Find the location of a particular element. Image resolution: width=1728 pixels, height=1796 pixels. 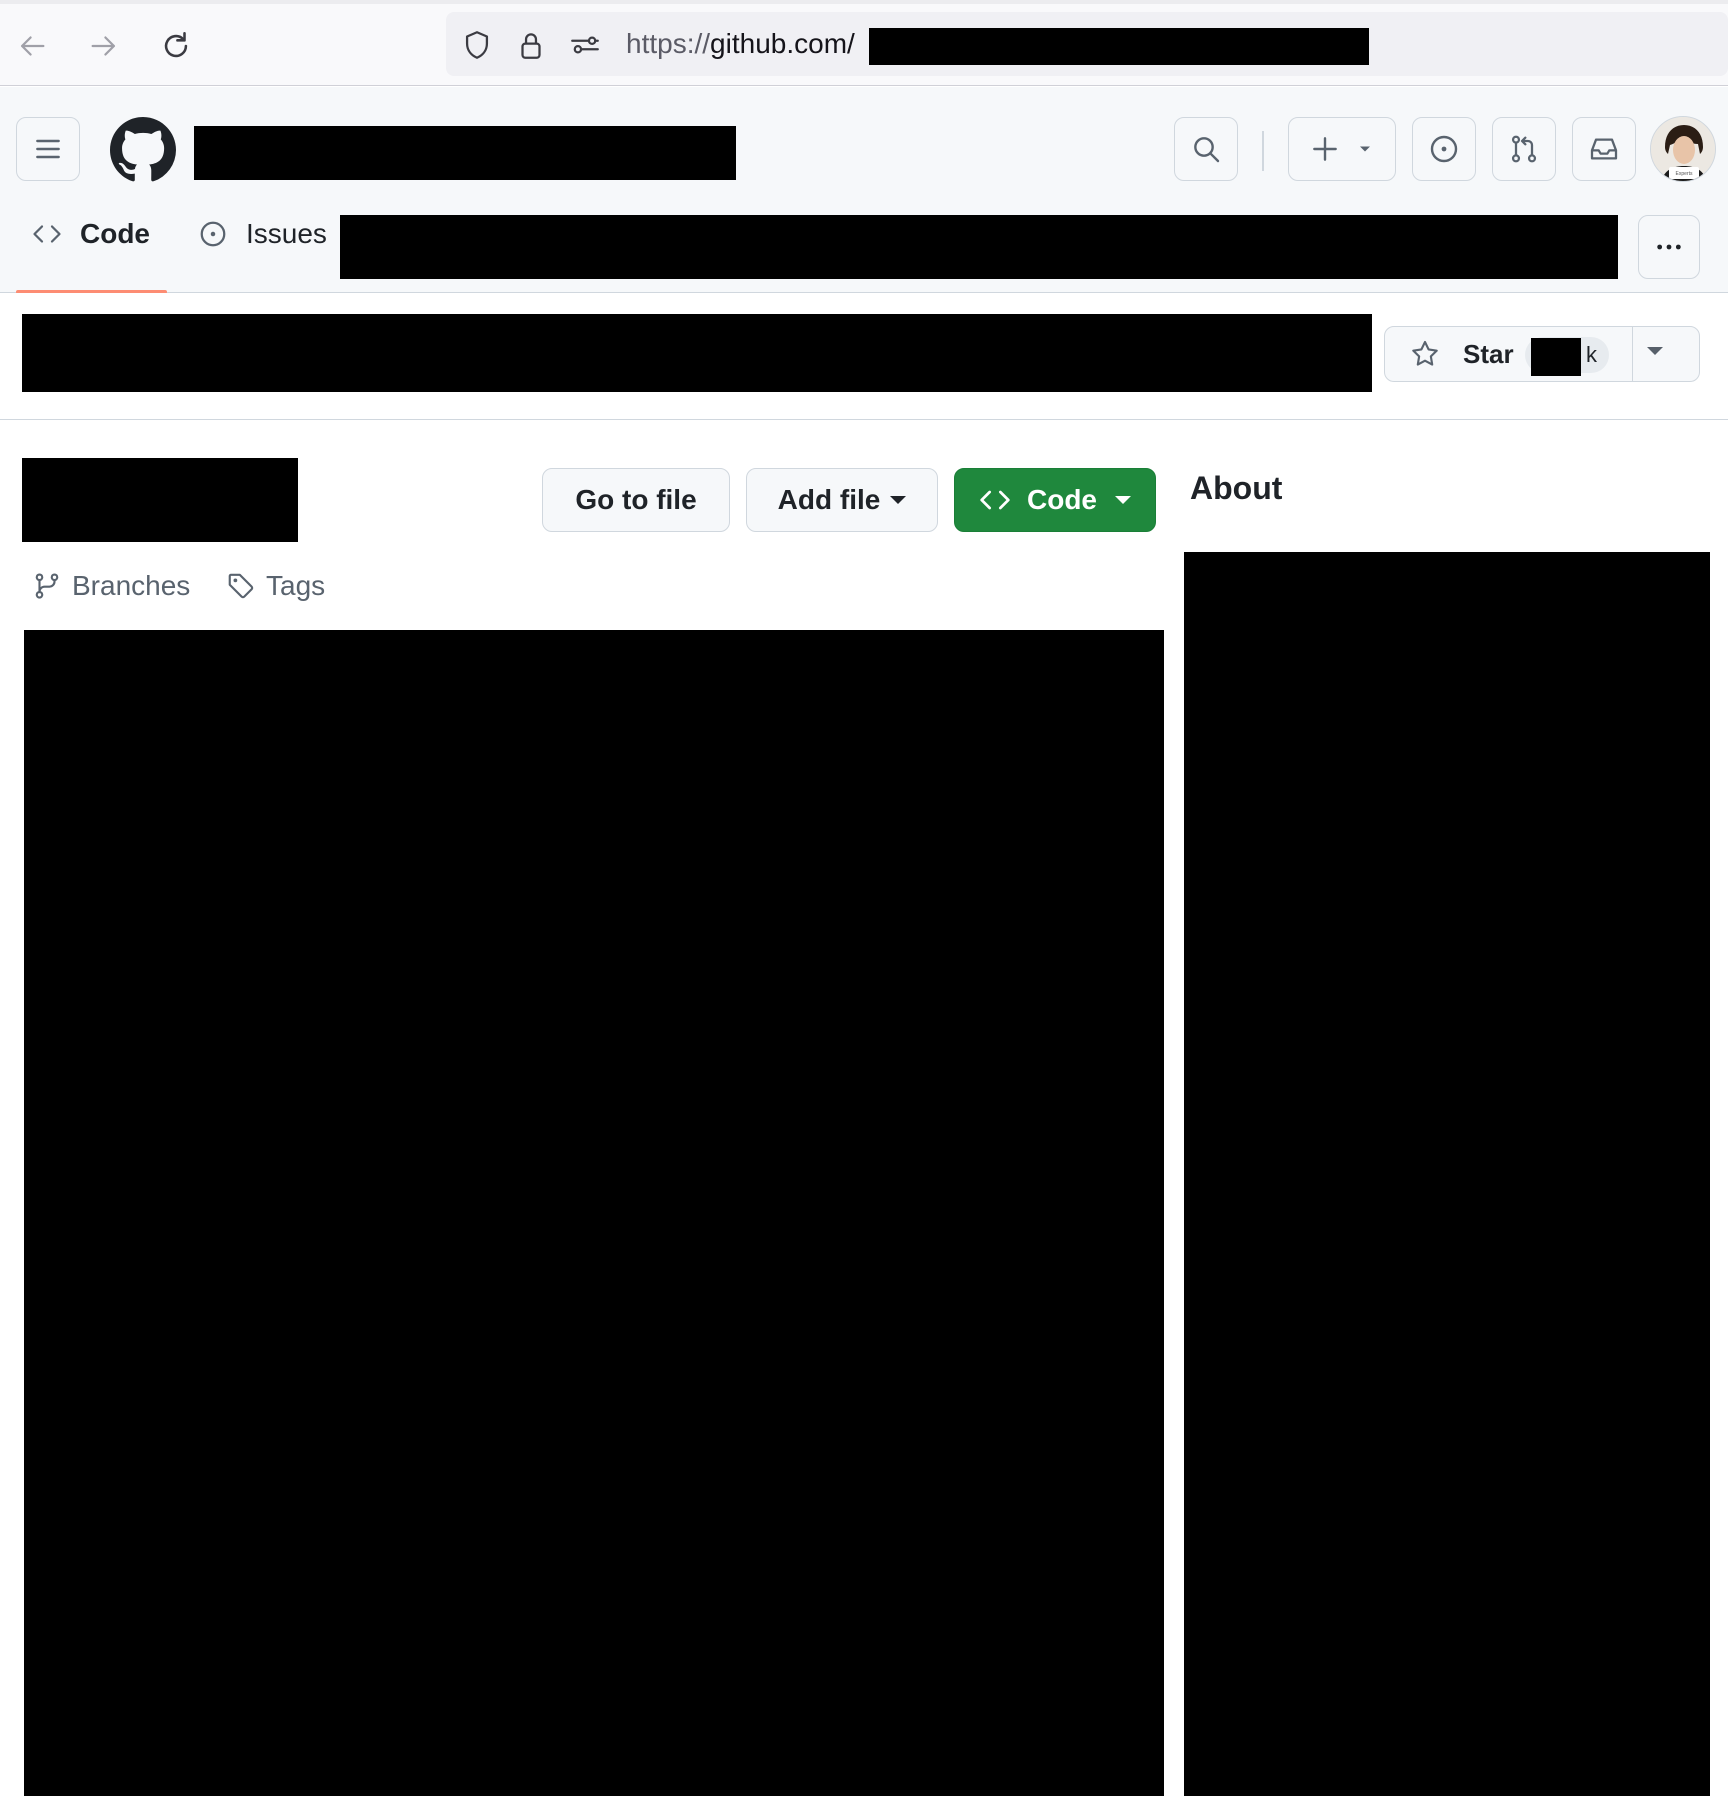

arrow-left-icon is located at coordinates (32, 46).